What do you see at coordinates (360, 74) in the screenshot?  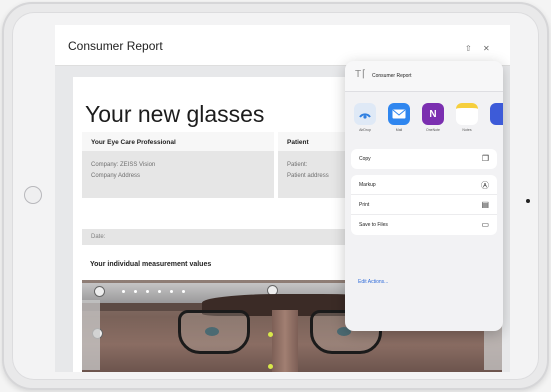 I see `document-icon: T ⌈` at bounding box center [360, 74].